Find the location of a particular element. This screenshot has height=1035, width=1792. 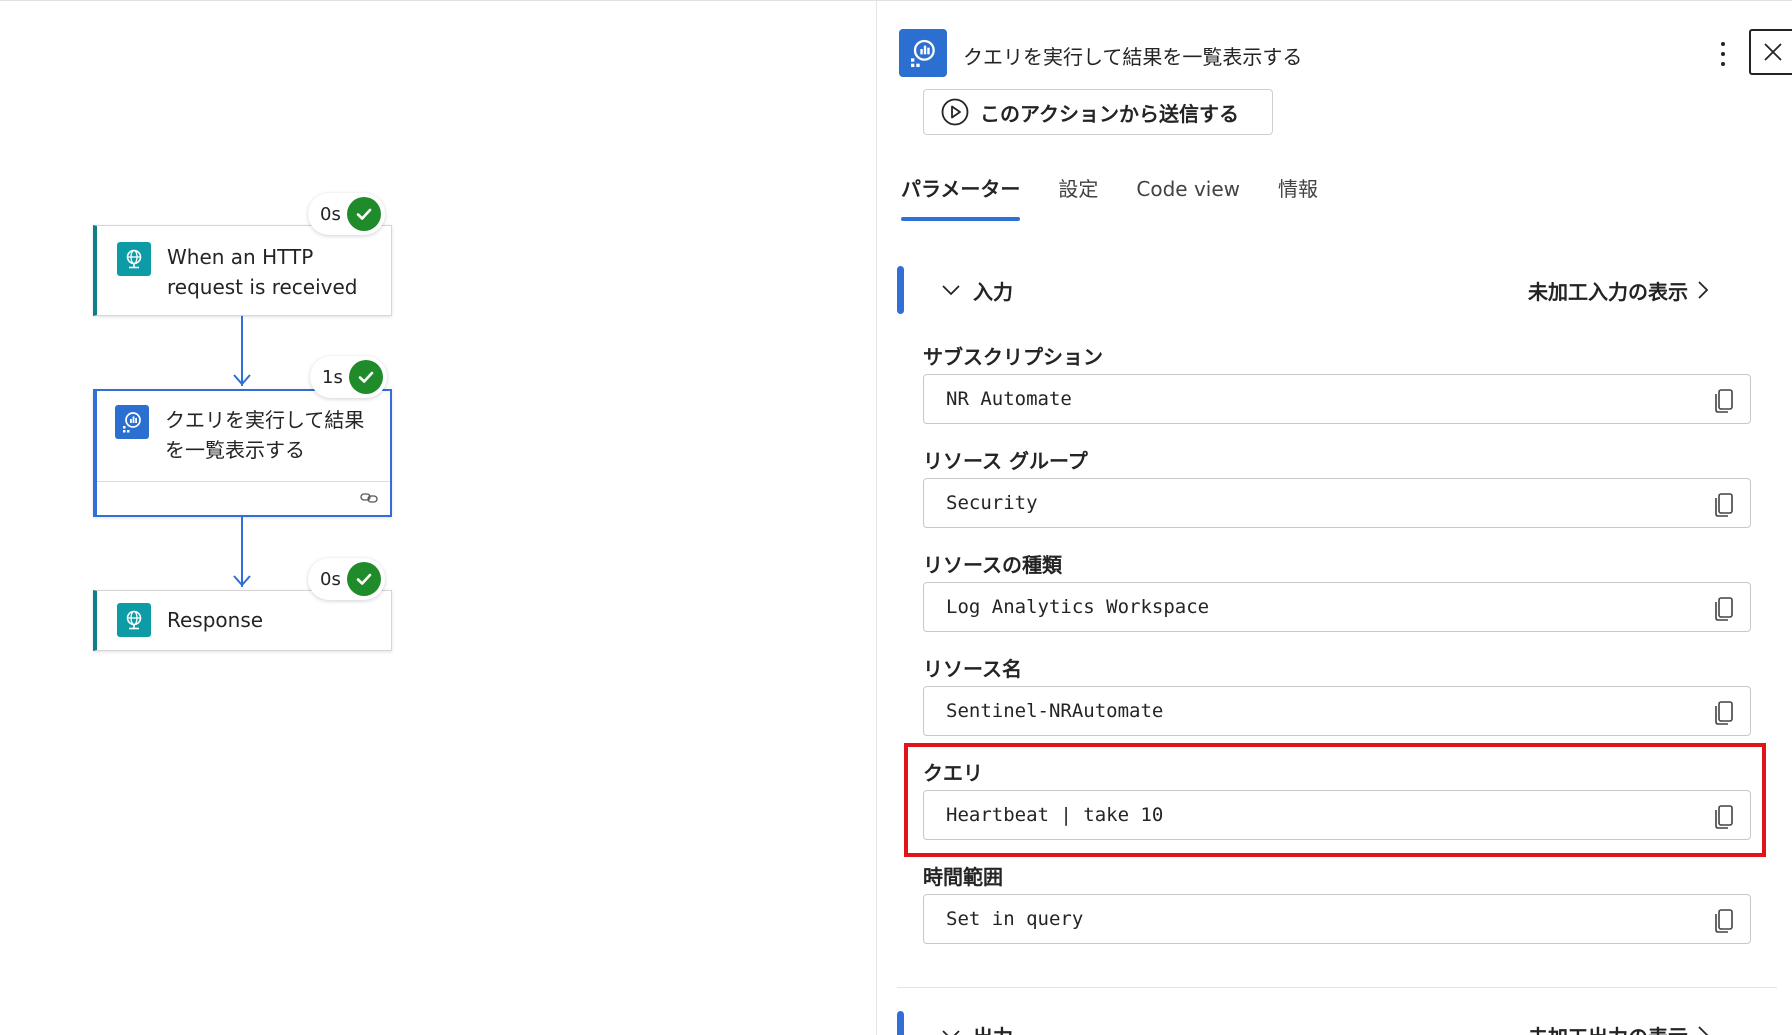

output-section-title: 出力 is located at coordinates (993, 1028).